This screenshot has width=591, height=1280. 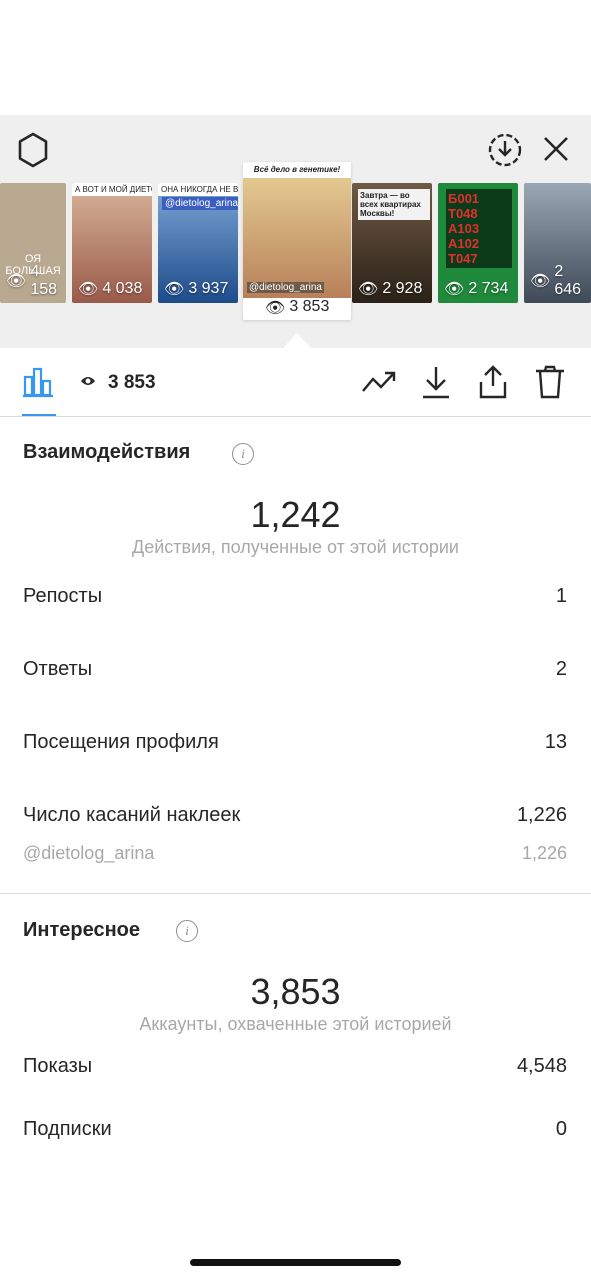 What do you see at coordinates (121, 742) in the screenshot?
I see `profile-visits-label: Посещения профиля` at bounding box center [121, 742].